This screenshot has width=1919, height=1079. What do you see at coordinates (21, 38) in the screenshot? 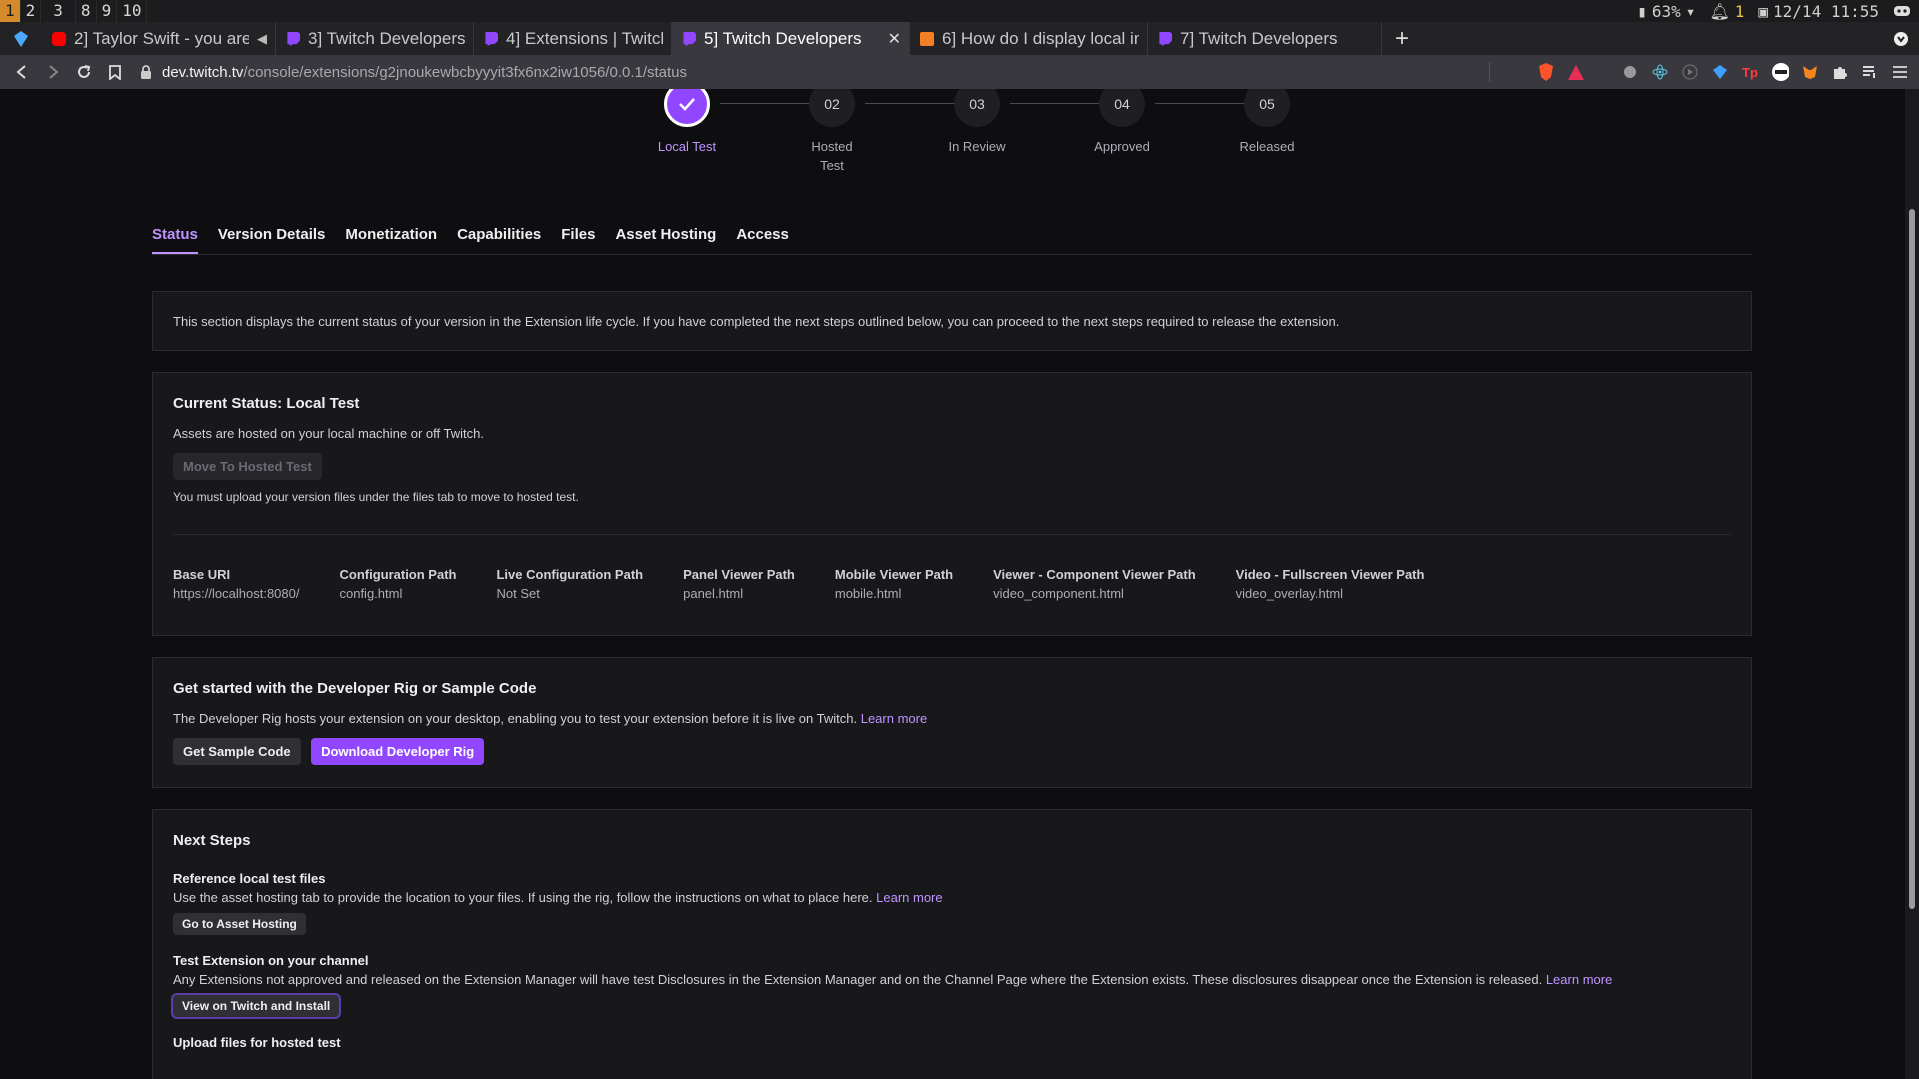
I see `brave-talk-icon` at bounding box center [21, 38].